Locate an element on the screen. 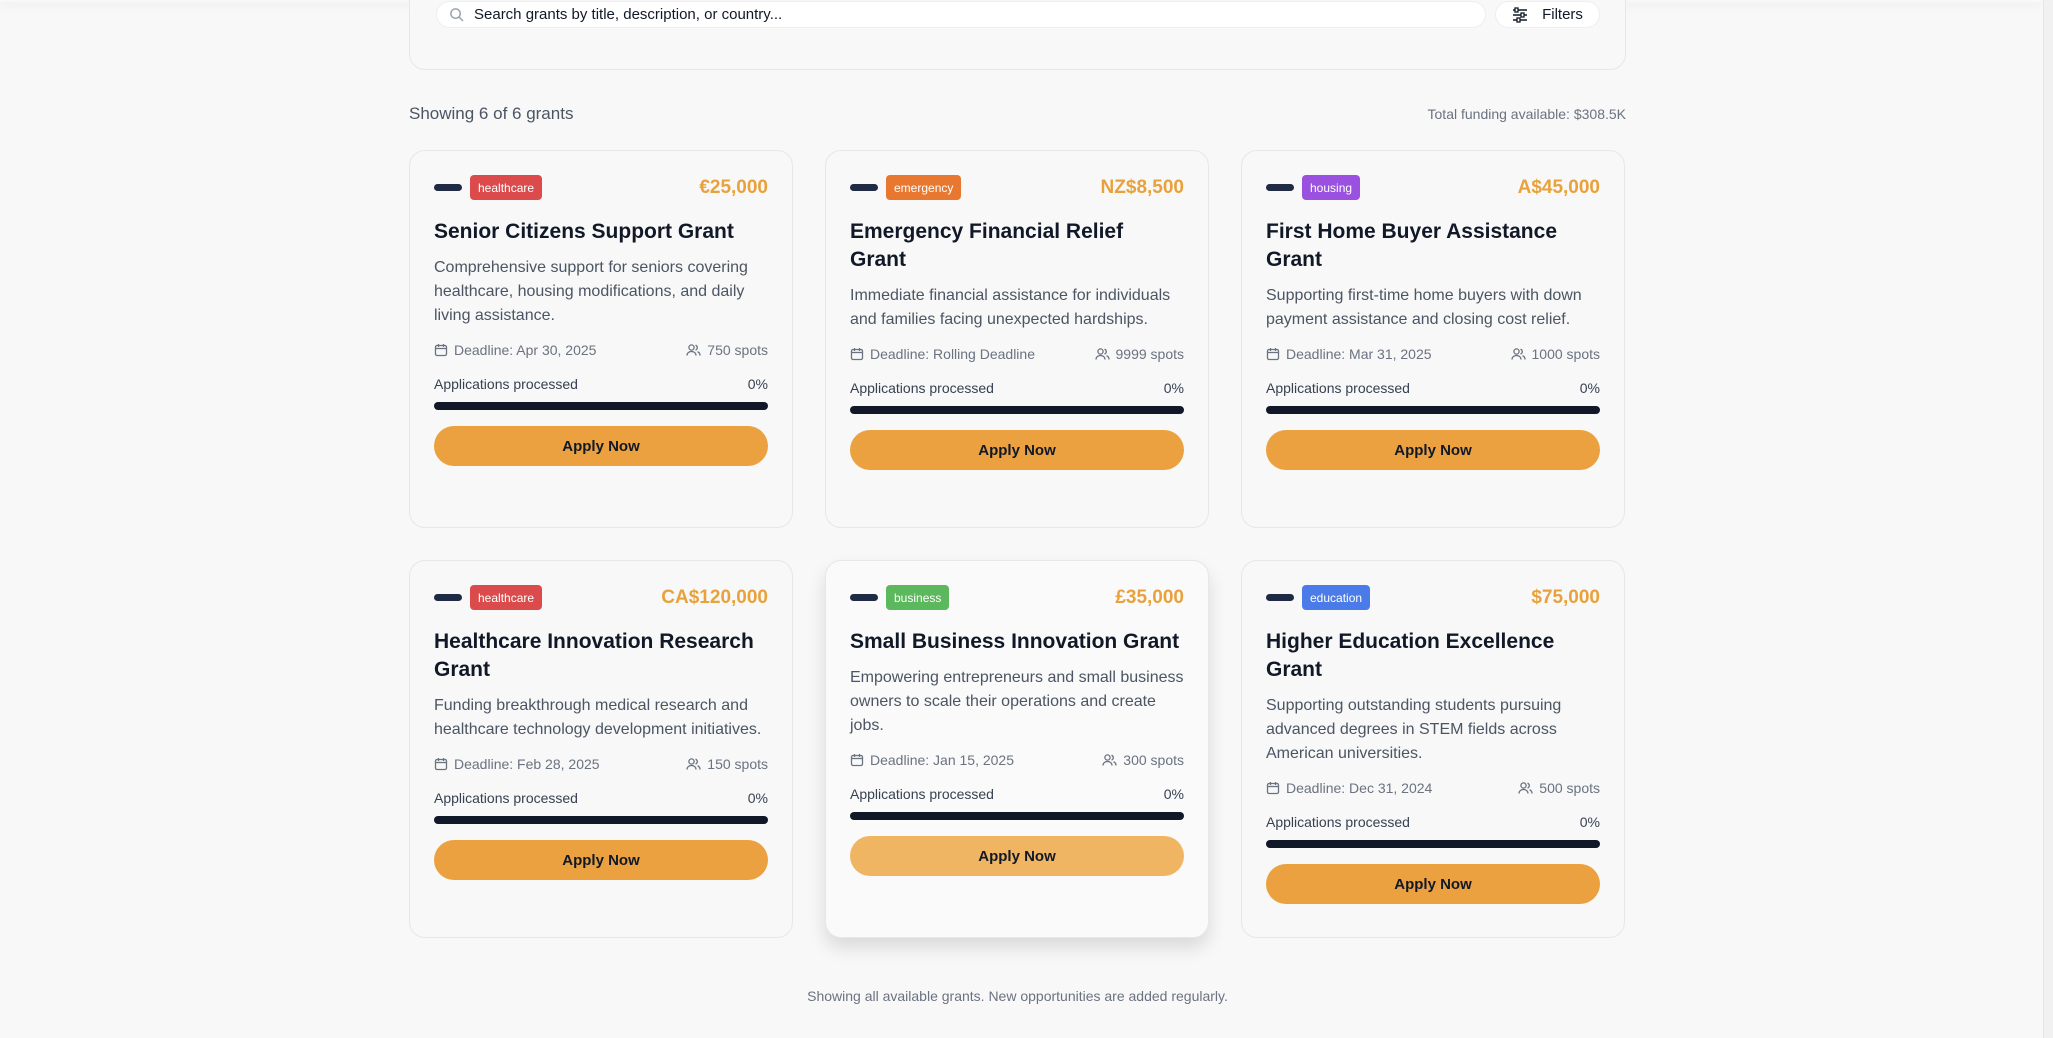  deadline: Deadline: Dec 31, 2024 is located at coordinates (1349, 788).